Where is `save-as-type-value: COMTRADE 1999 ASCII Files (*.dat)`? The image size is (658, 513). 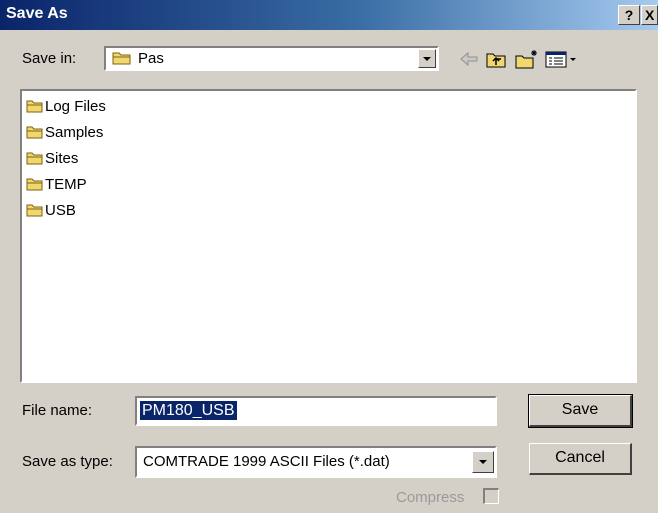 save-as-type-value: COMTRADE 1999 ASCII Files (*.dat) is located at coordinates (266, 461).